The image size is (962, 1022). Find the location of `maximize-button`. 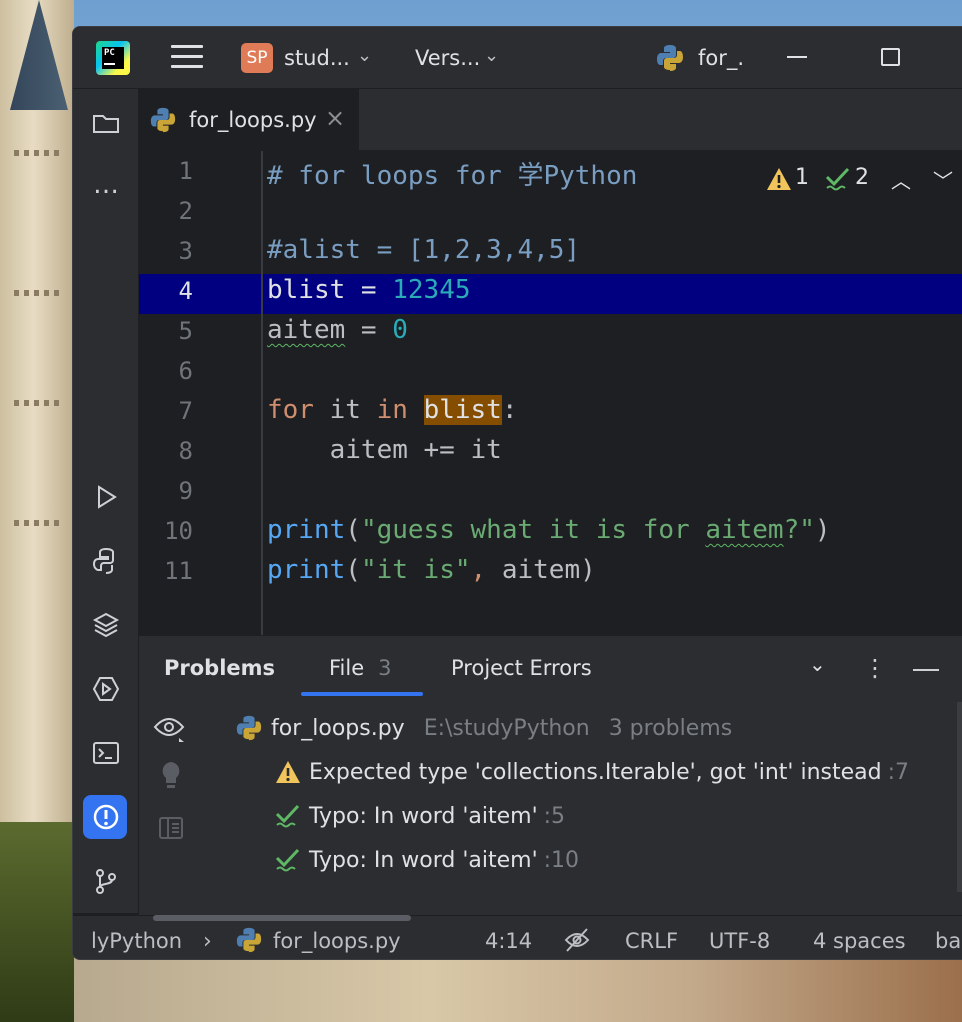

maximize-button is located at coordinates (890, 57).